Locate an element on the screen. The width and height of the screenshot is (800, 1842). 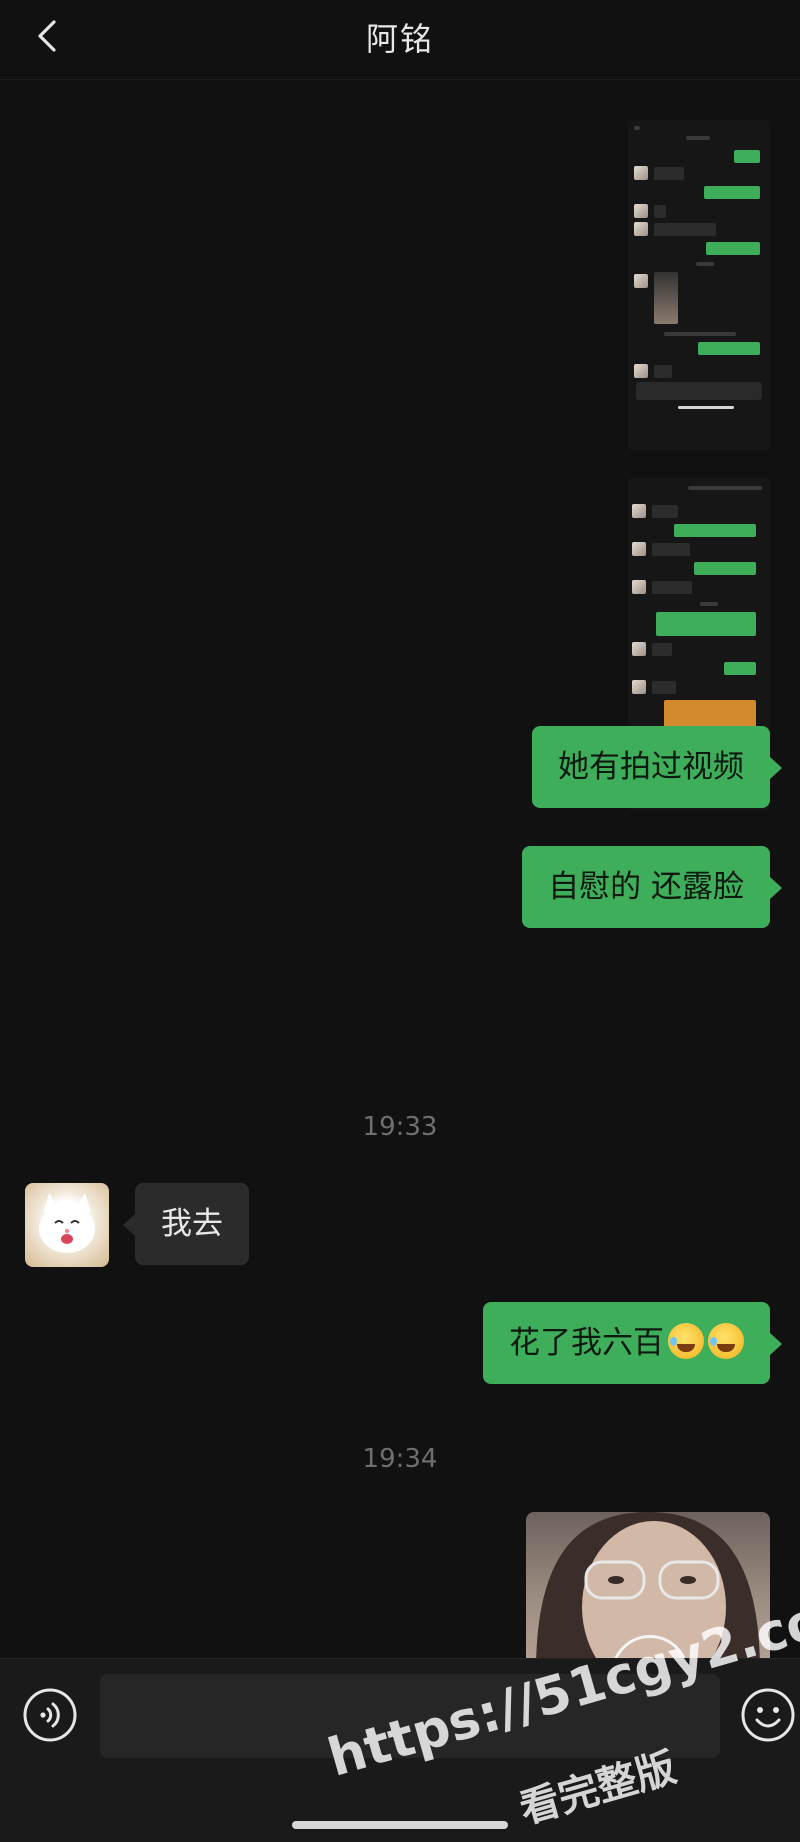
video-message-thumbnail is located at coordinates (648, 1585).